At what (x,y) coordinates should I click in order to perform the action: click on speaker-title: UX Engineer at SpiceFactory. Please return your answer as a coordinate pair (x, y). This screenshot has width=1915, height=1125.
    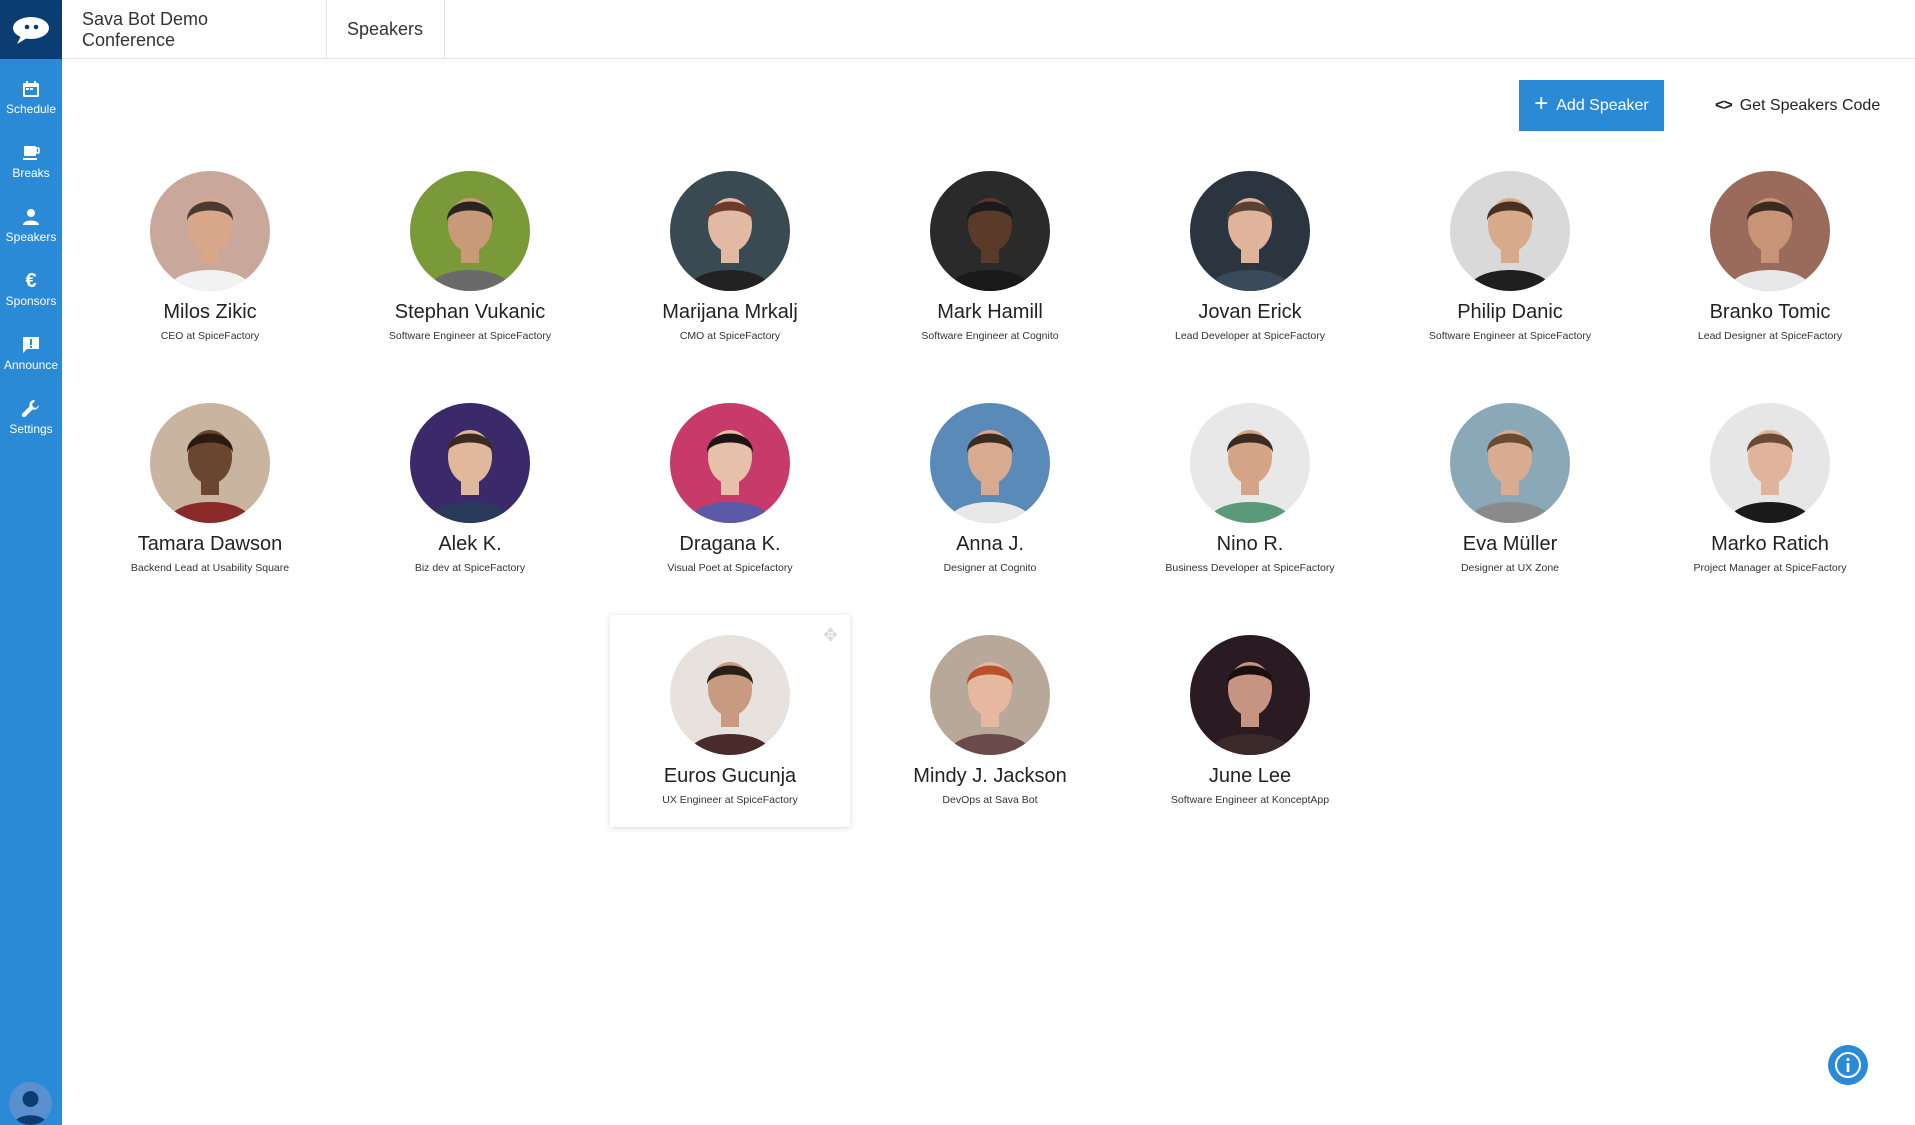
    Looking at the image, I should click on (730, 800).